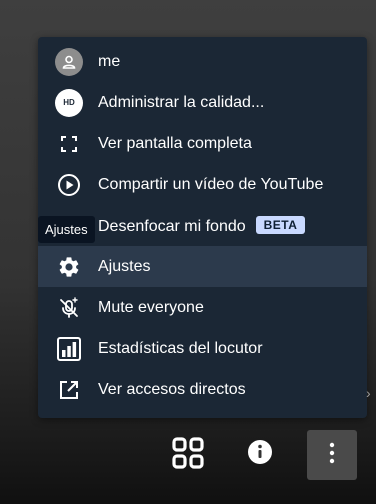  I want to click on fullscreen-icon, so click(69, 144).